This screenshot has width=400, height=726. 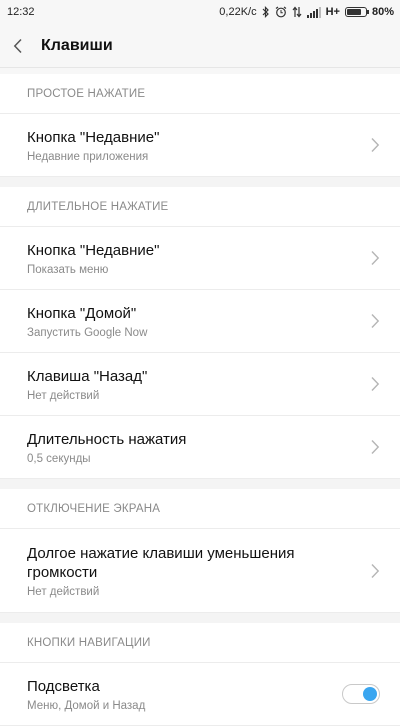 I want to click on list-item-press-duration: Длительность нажатия 0,5 секунды, so click(x=200, y=447).